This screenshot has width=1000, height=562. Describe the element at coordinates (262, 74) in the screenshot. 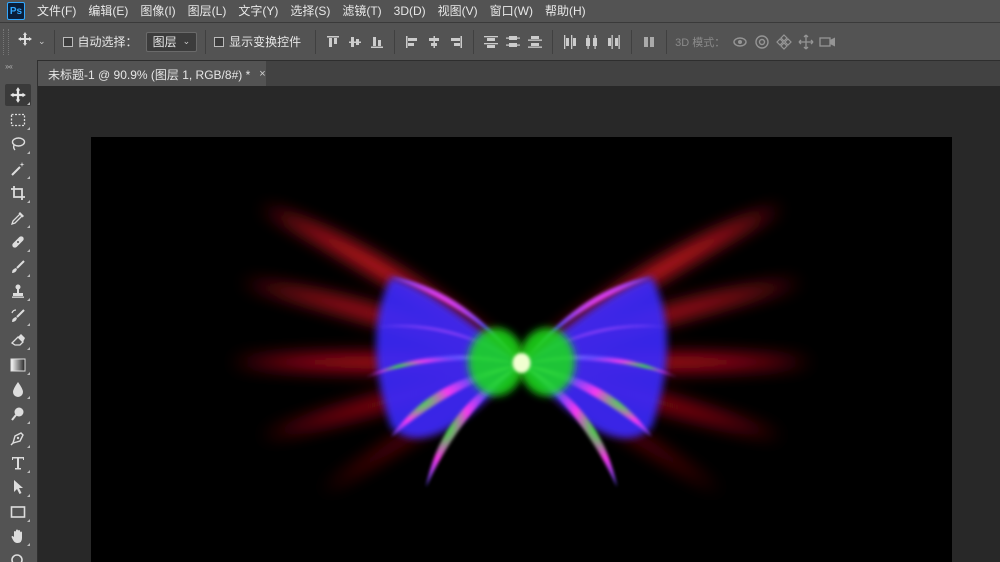

I see `close-icon: ×` at that location.